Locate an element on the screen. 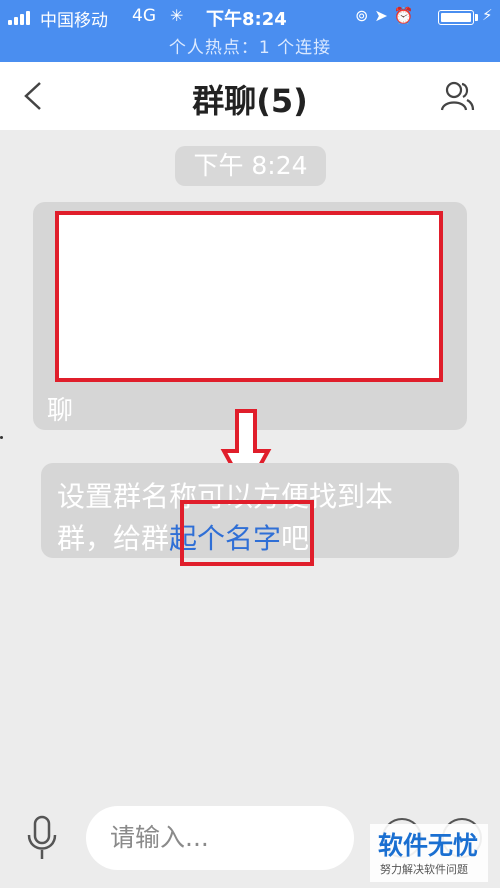  signal-icon is located at coordinates (23, 18).